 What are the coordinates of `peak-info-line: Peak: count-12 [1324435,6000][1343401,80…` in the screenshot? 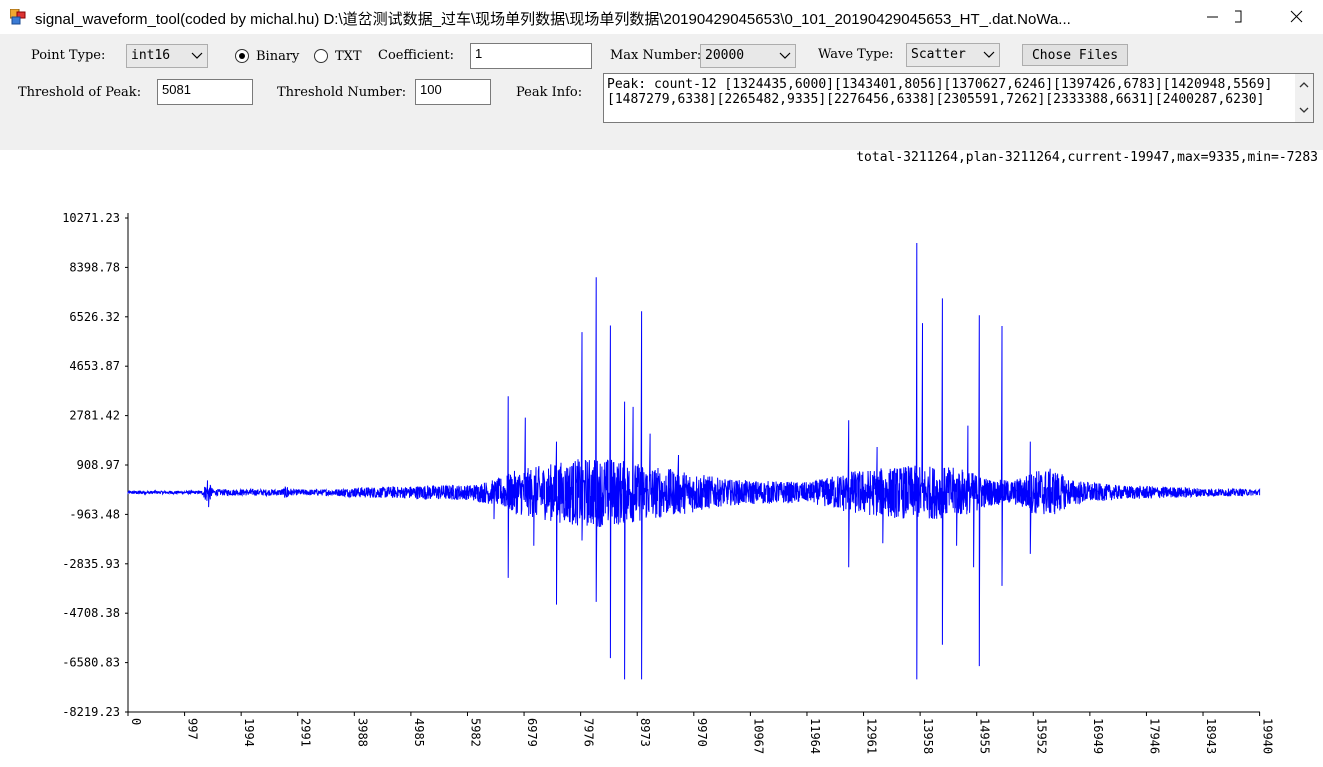 It's located at (940, 84).